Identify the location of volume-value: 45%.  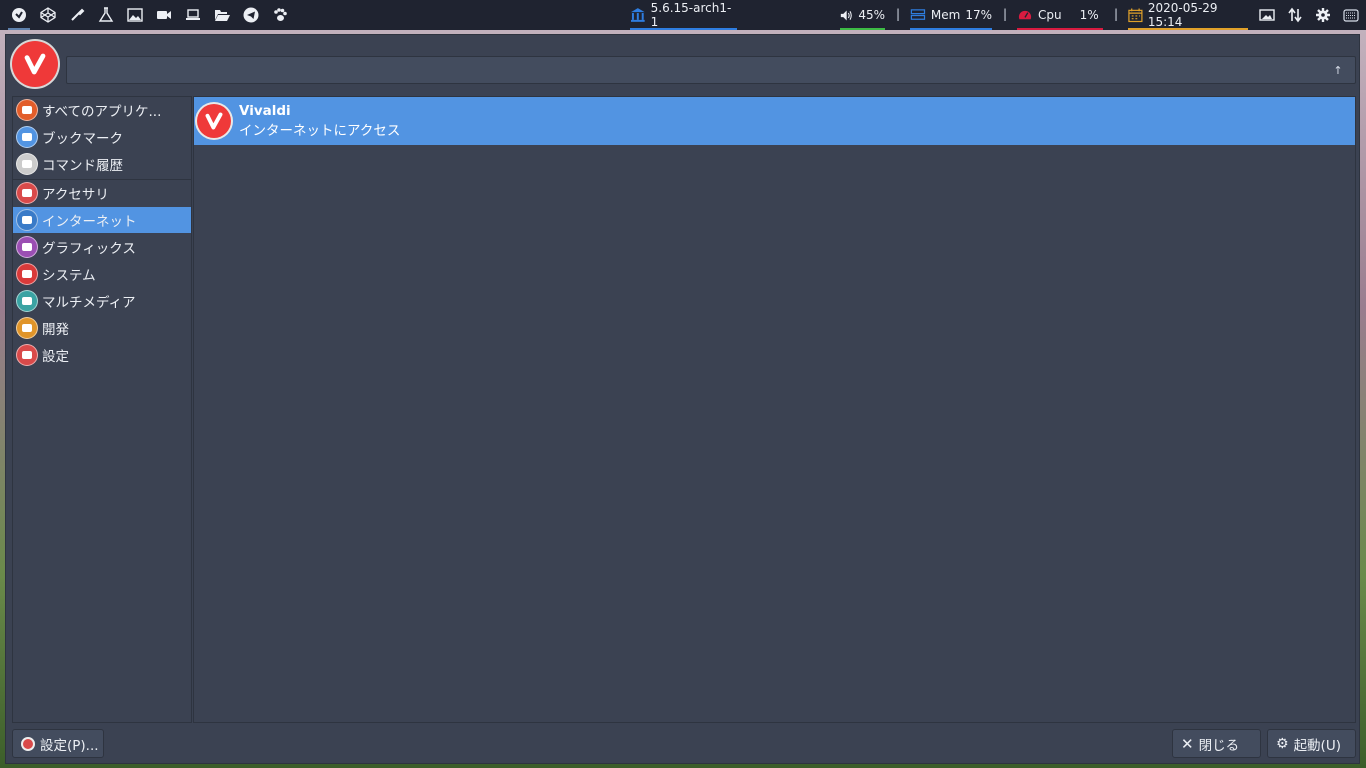
(871, 15).